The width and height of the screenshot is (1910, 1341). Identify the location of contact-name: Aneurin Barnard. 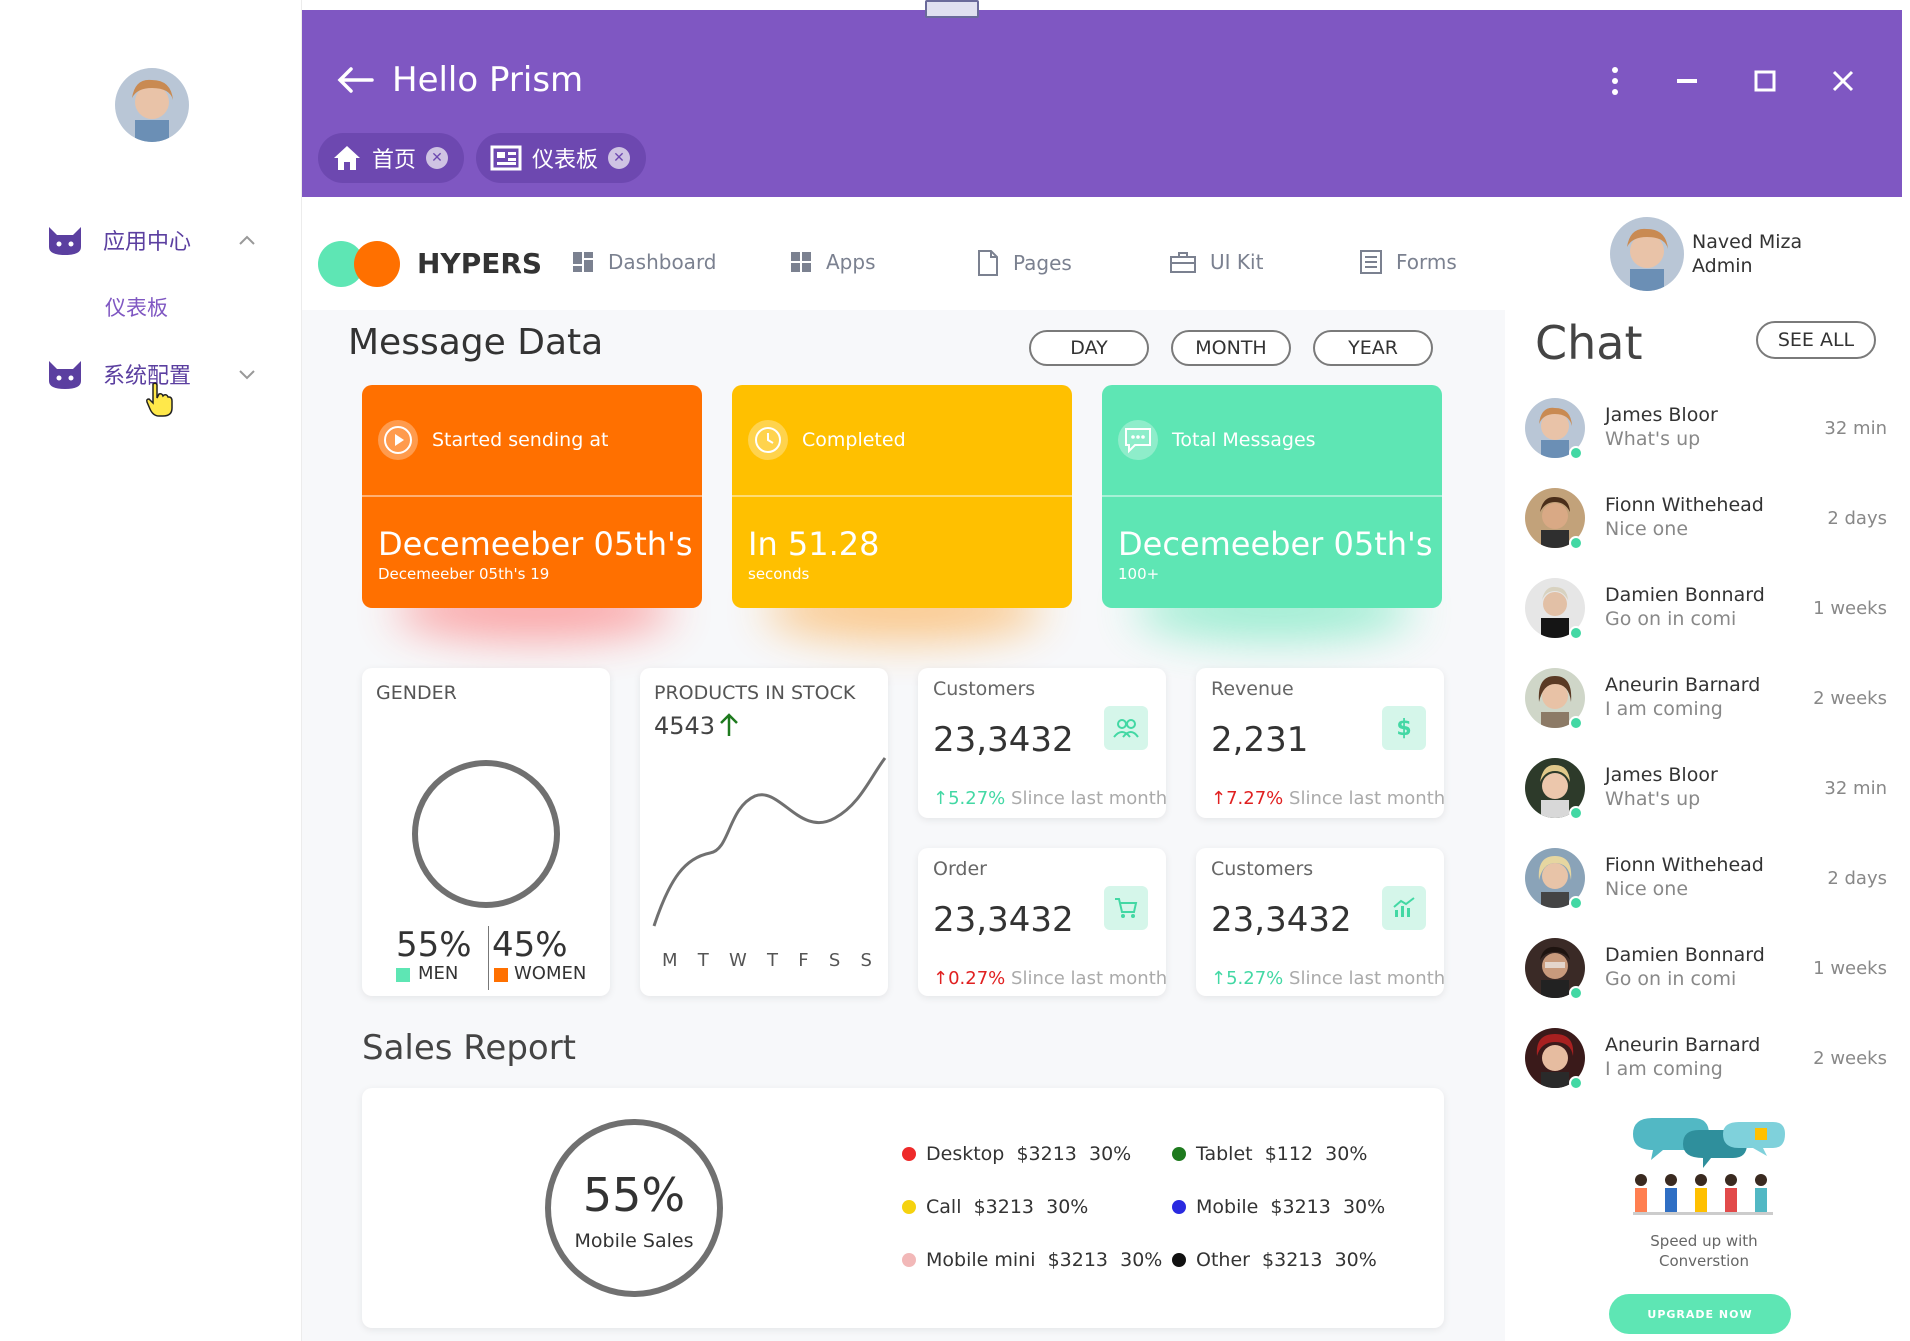
(1683, 1045).